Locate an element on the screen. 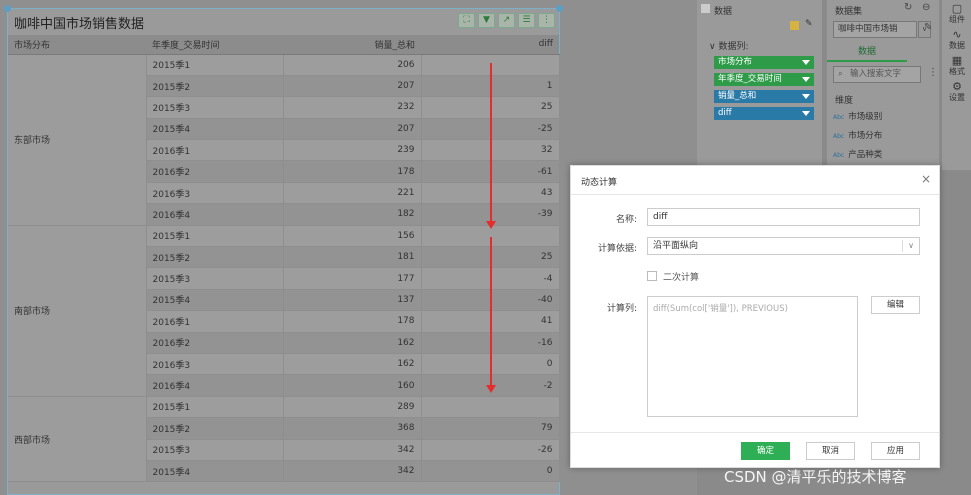 This screenshot has width=971, height=495. basis-select: 沿平面纵向 ∨ is located at coordinates (783, 246).